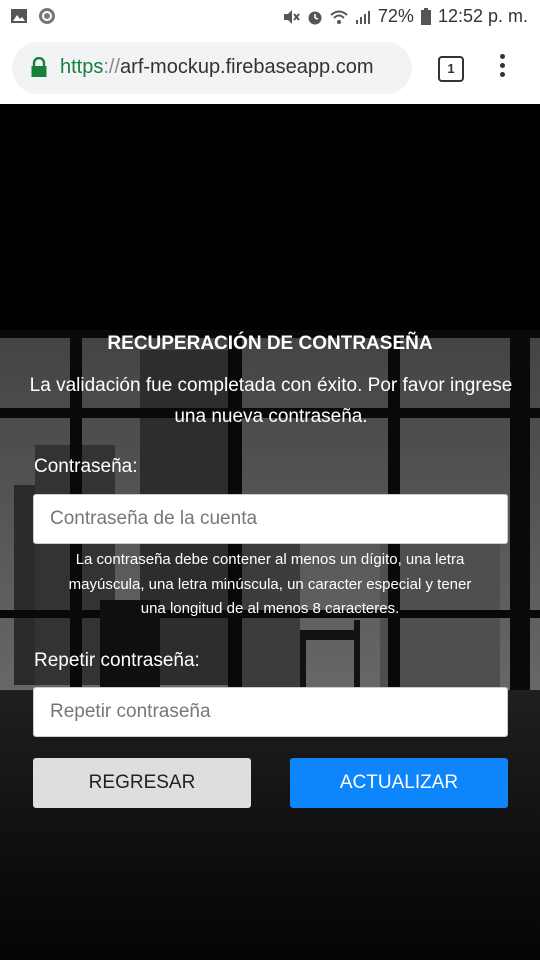 The height and width of the screenshot is (960, 540). What do you see at coordinates (39, 67) in the screenshot?
I see `lock-icon` at bounding box center [39, 67].